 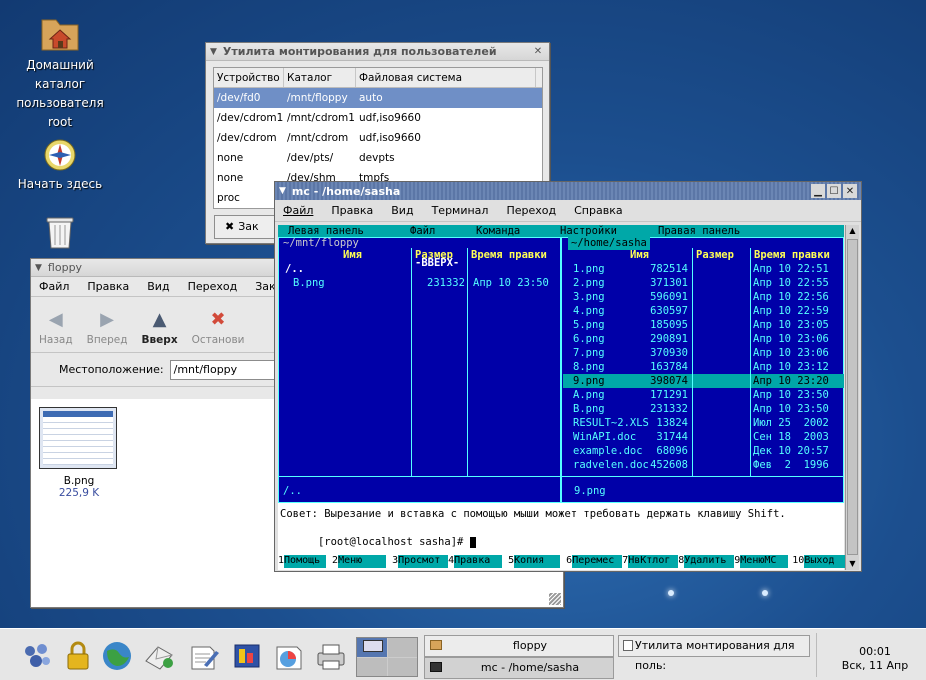 What do you see at coordinates (703, 381) in the screenshot?
I see `list-item: 9.png 398074 Апр 10 23:20` at bounding box center [703, 381].